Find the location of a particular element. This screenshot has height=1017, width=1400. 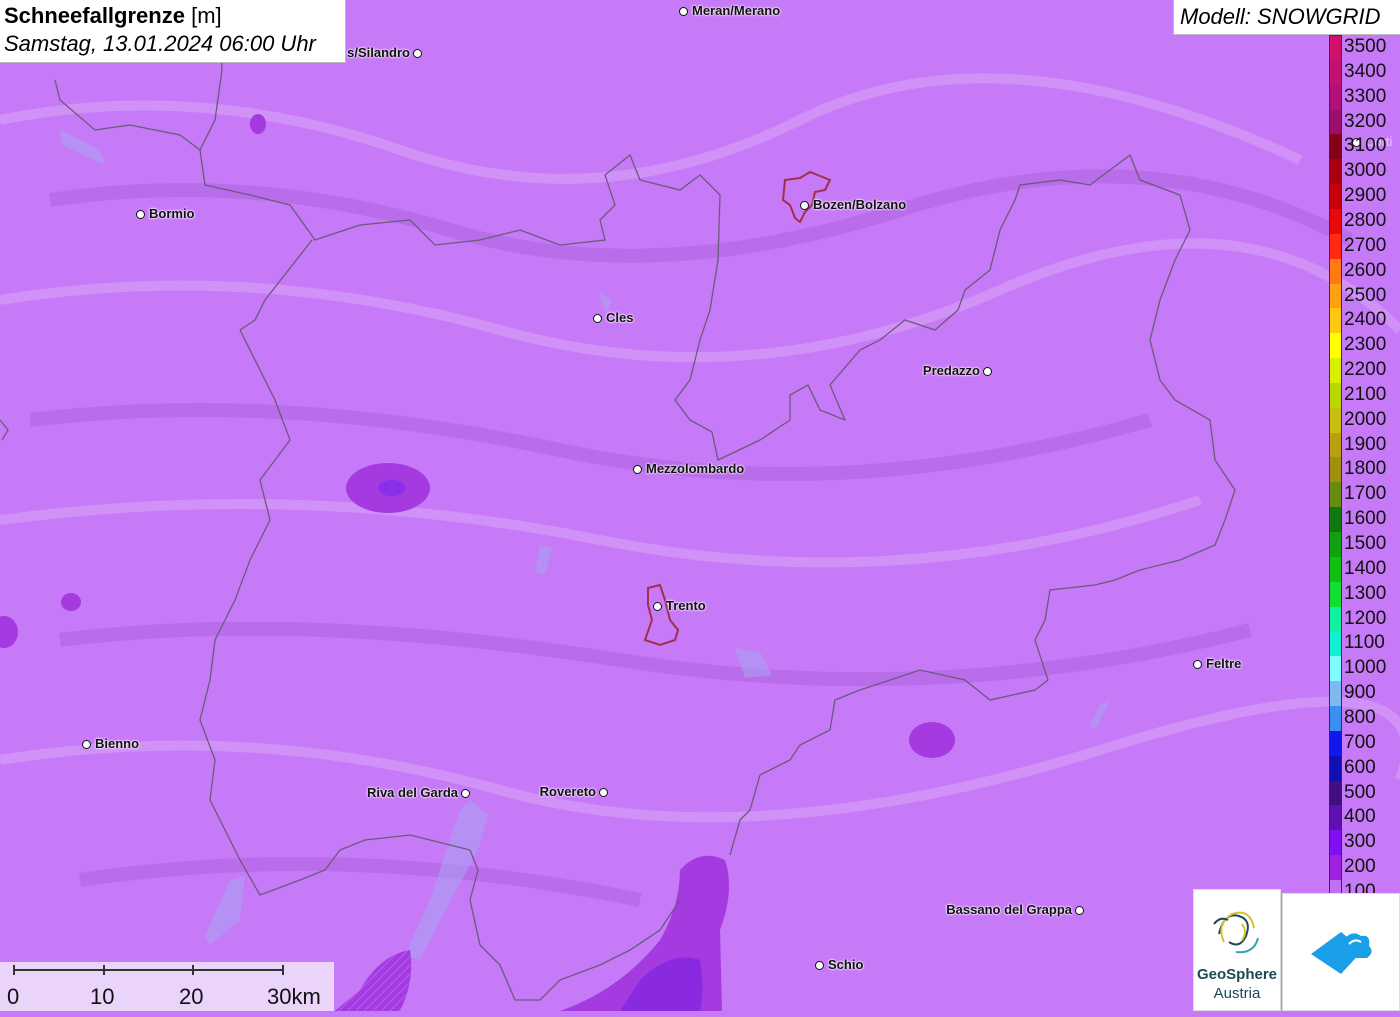

weather-app-logo is located at coordinates (1341, 952).